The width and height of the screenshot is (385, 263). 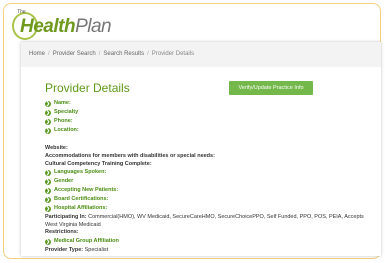 What do you see at coordinates (76, 208) in the screenshot?
I see `field-hospital-affiliations: ❯ Hospital Affiliations:` at bounding box center [76, 208].